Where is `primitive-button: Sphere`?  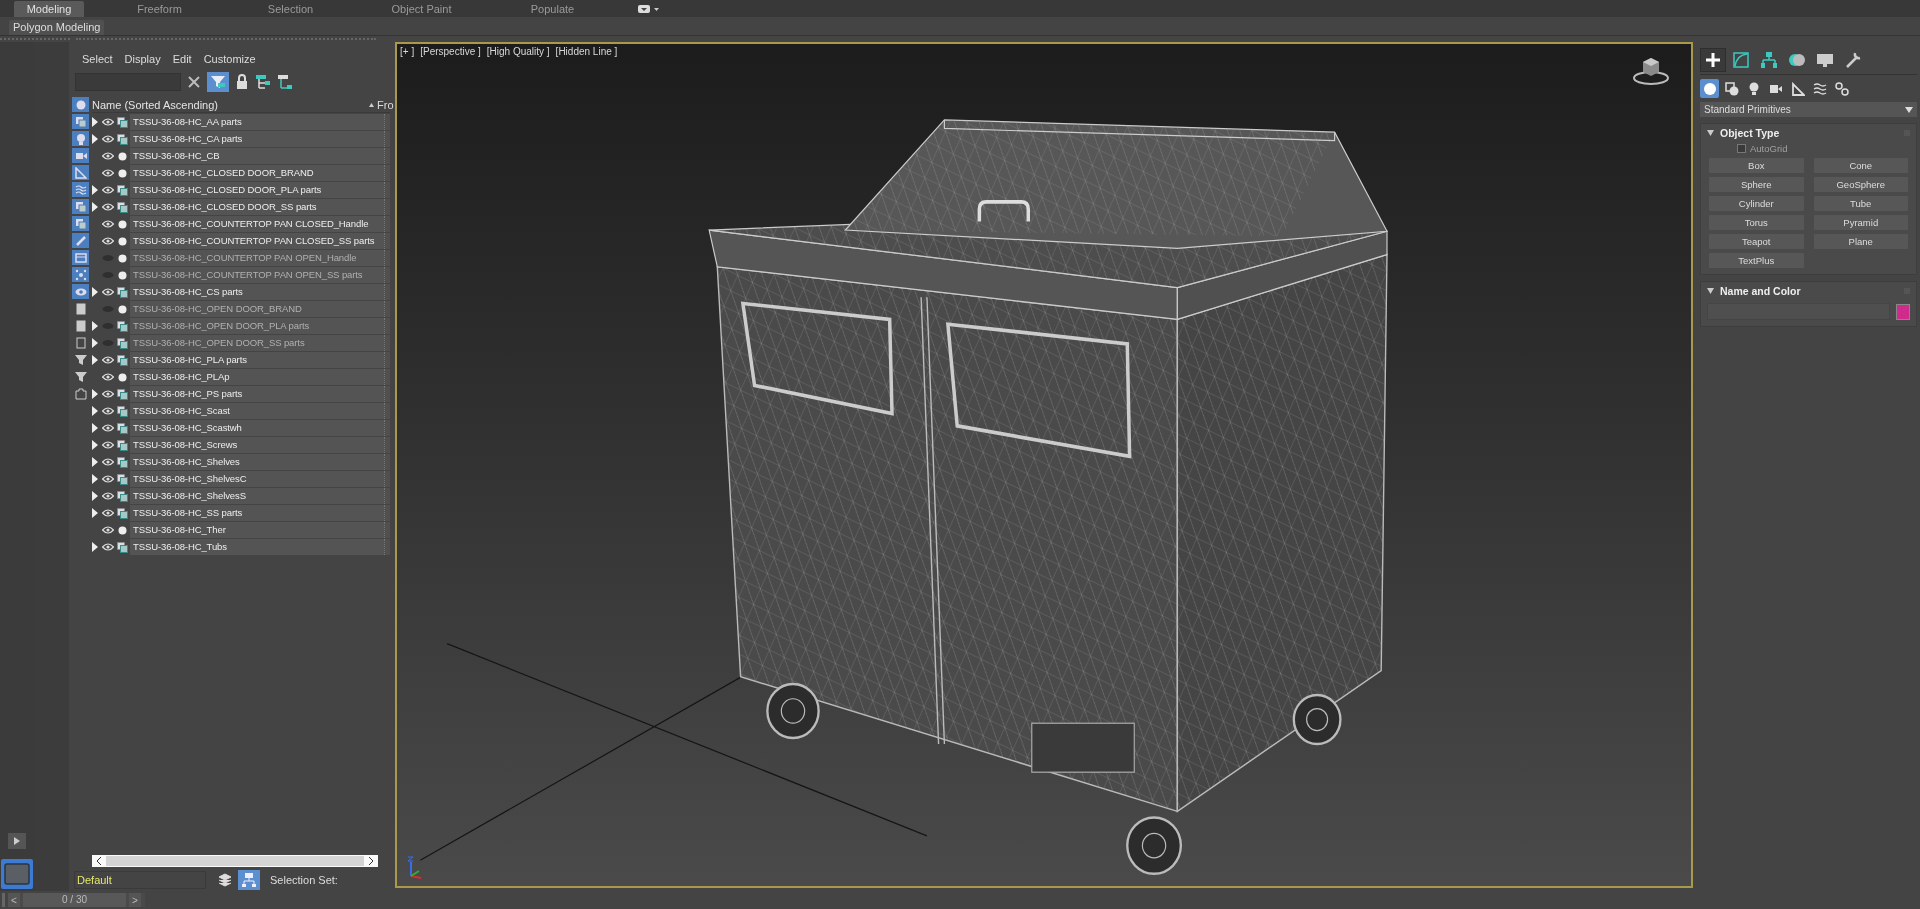 primitive-button: Sphere is located at coordinates (1756, 184).